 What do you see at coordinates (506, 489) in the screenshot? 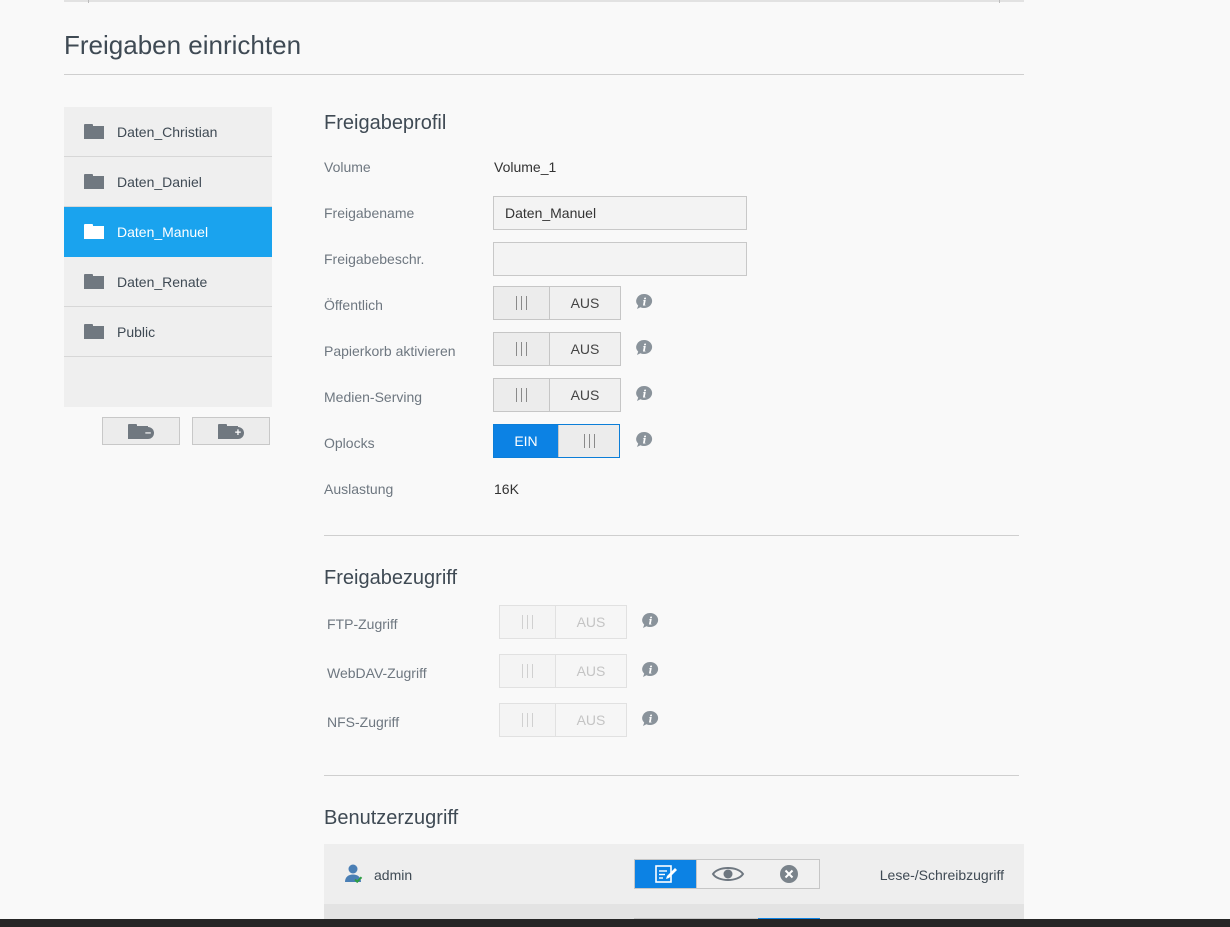
I see `usage-value: 16K` at bounding box center [506, 489].